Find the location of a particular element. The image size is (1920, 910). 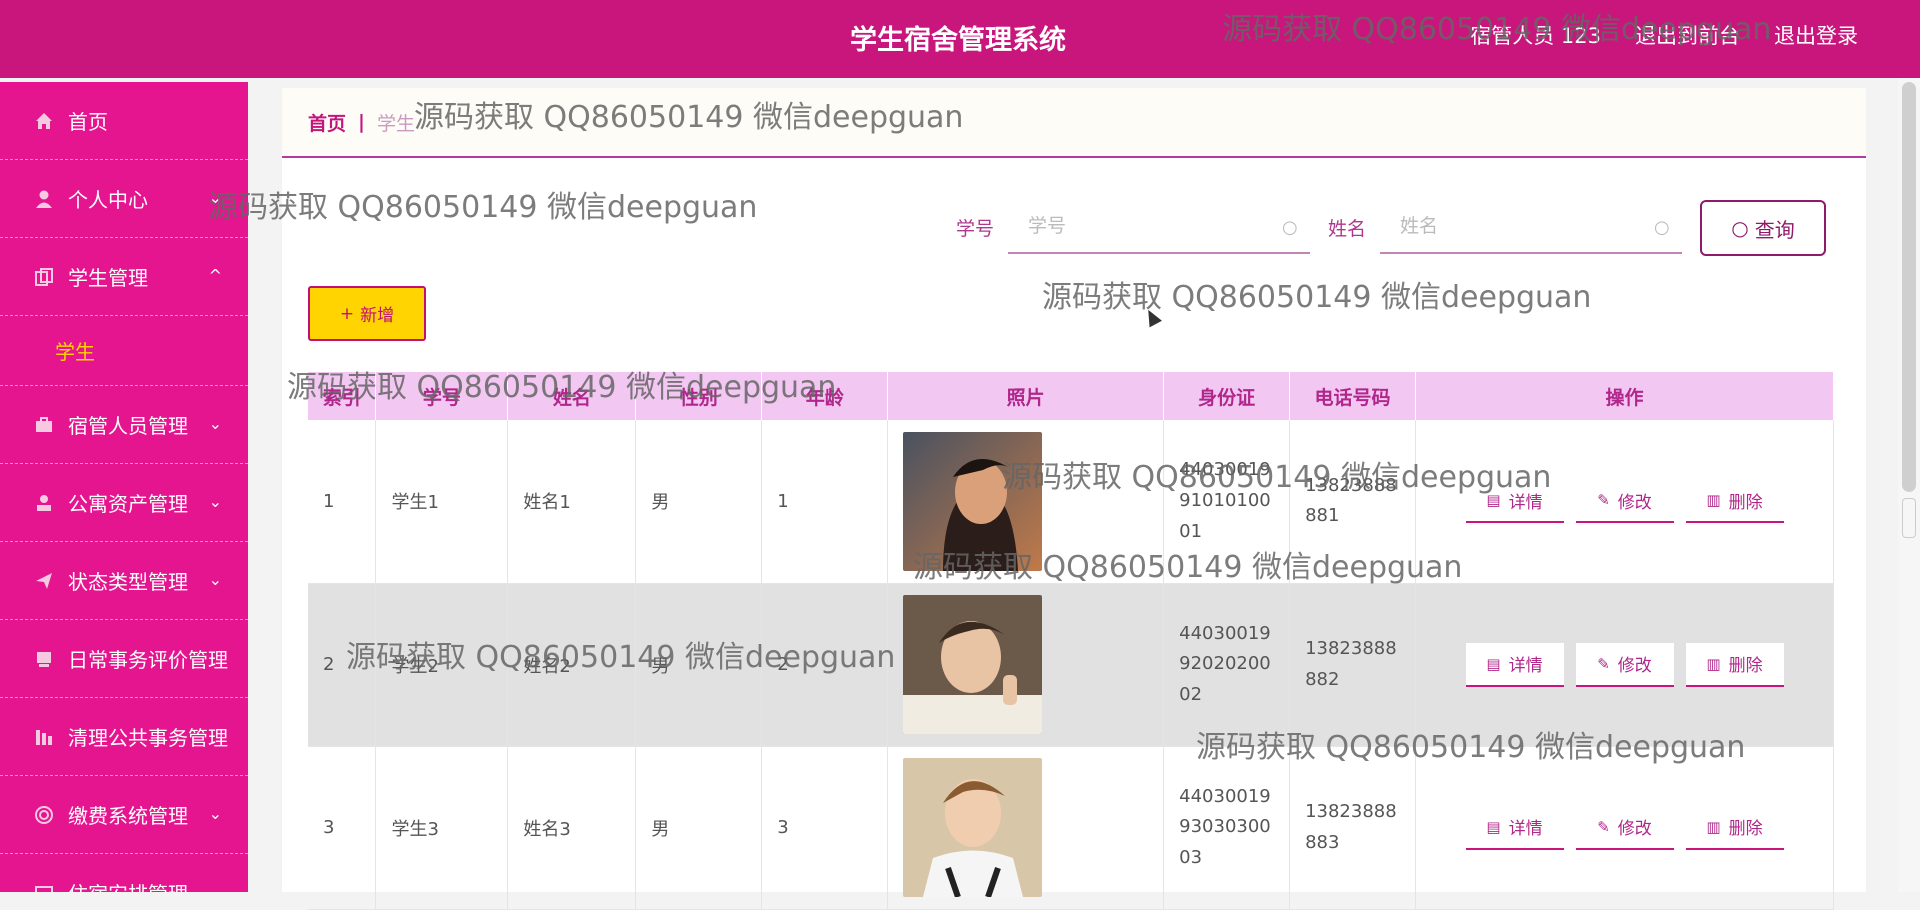

student-no-search: 学号 ○ is located at coordinates (1141, 227).